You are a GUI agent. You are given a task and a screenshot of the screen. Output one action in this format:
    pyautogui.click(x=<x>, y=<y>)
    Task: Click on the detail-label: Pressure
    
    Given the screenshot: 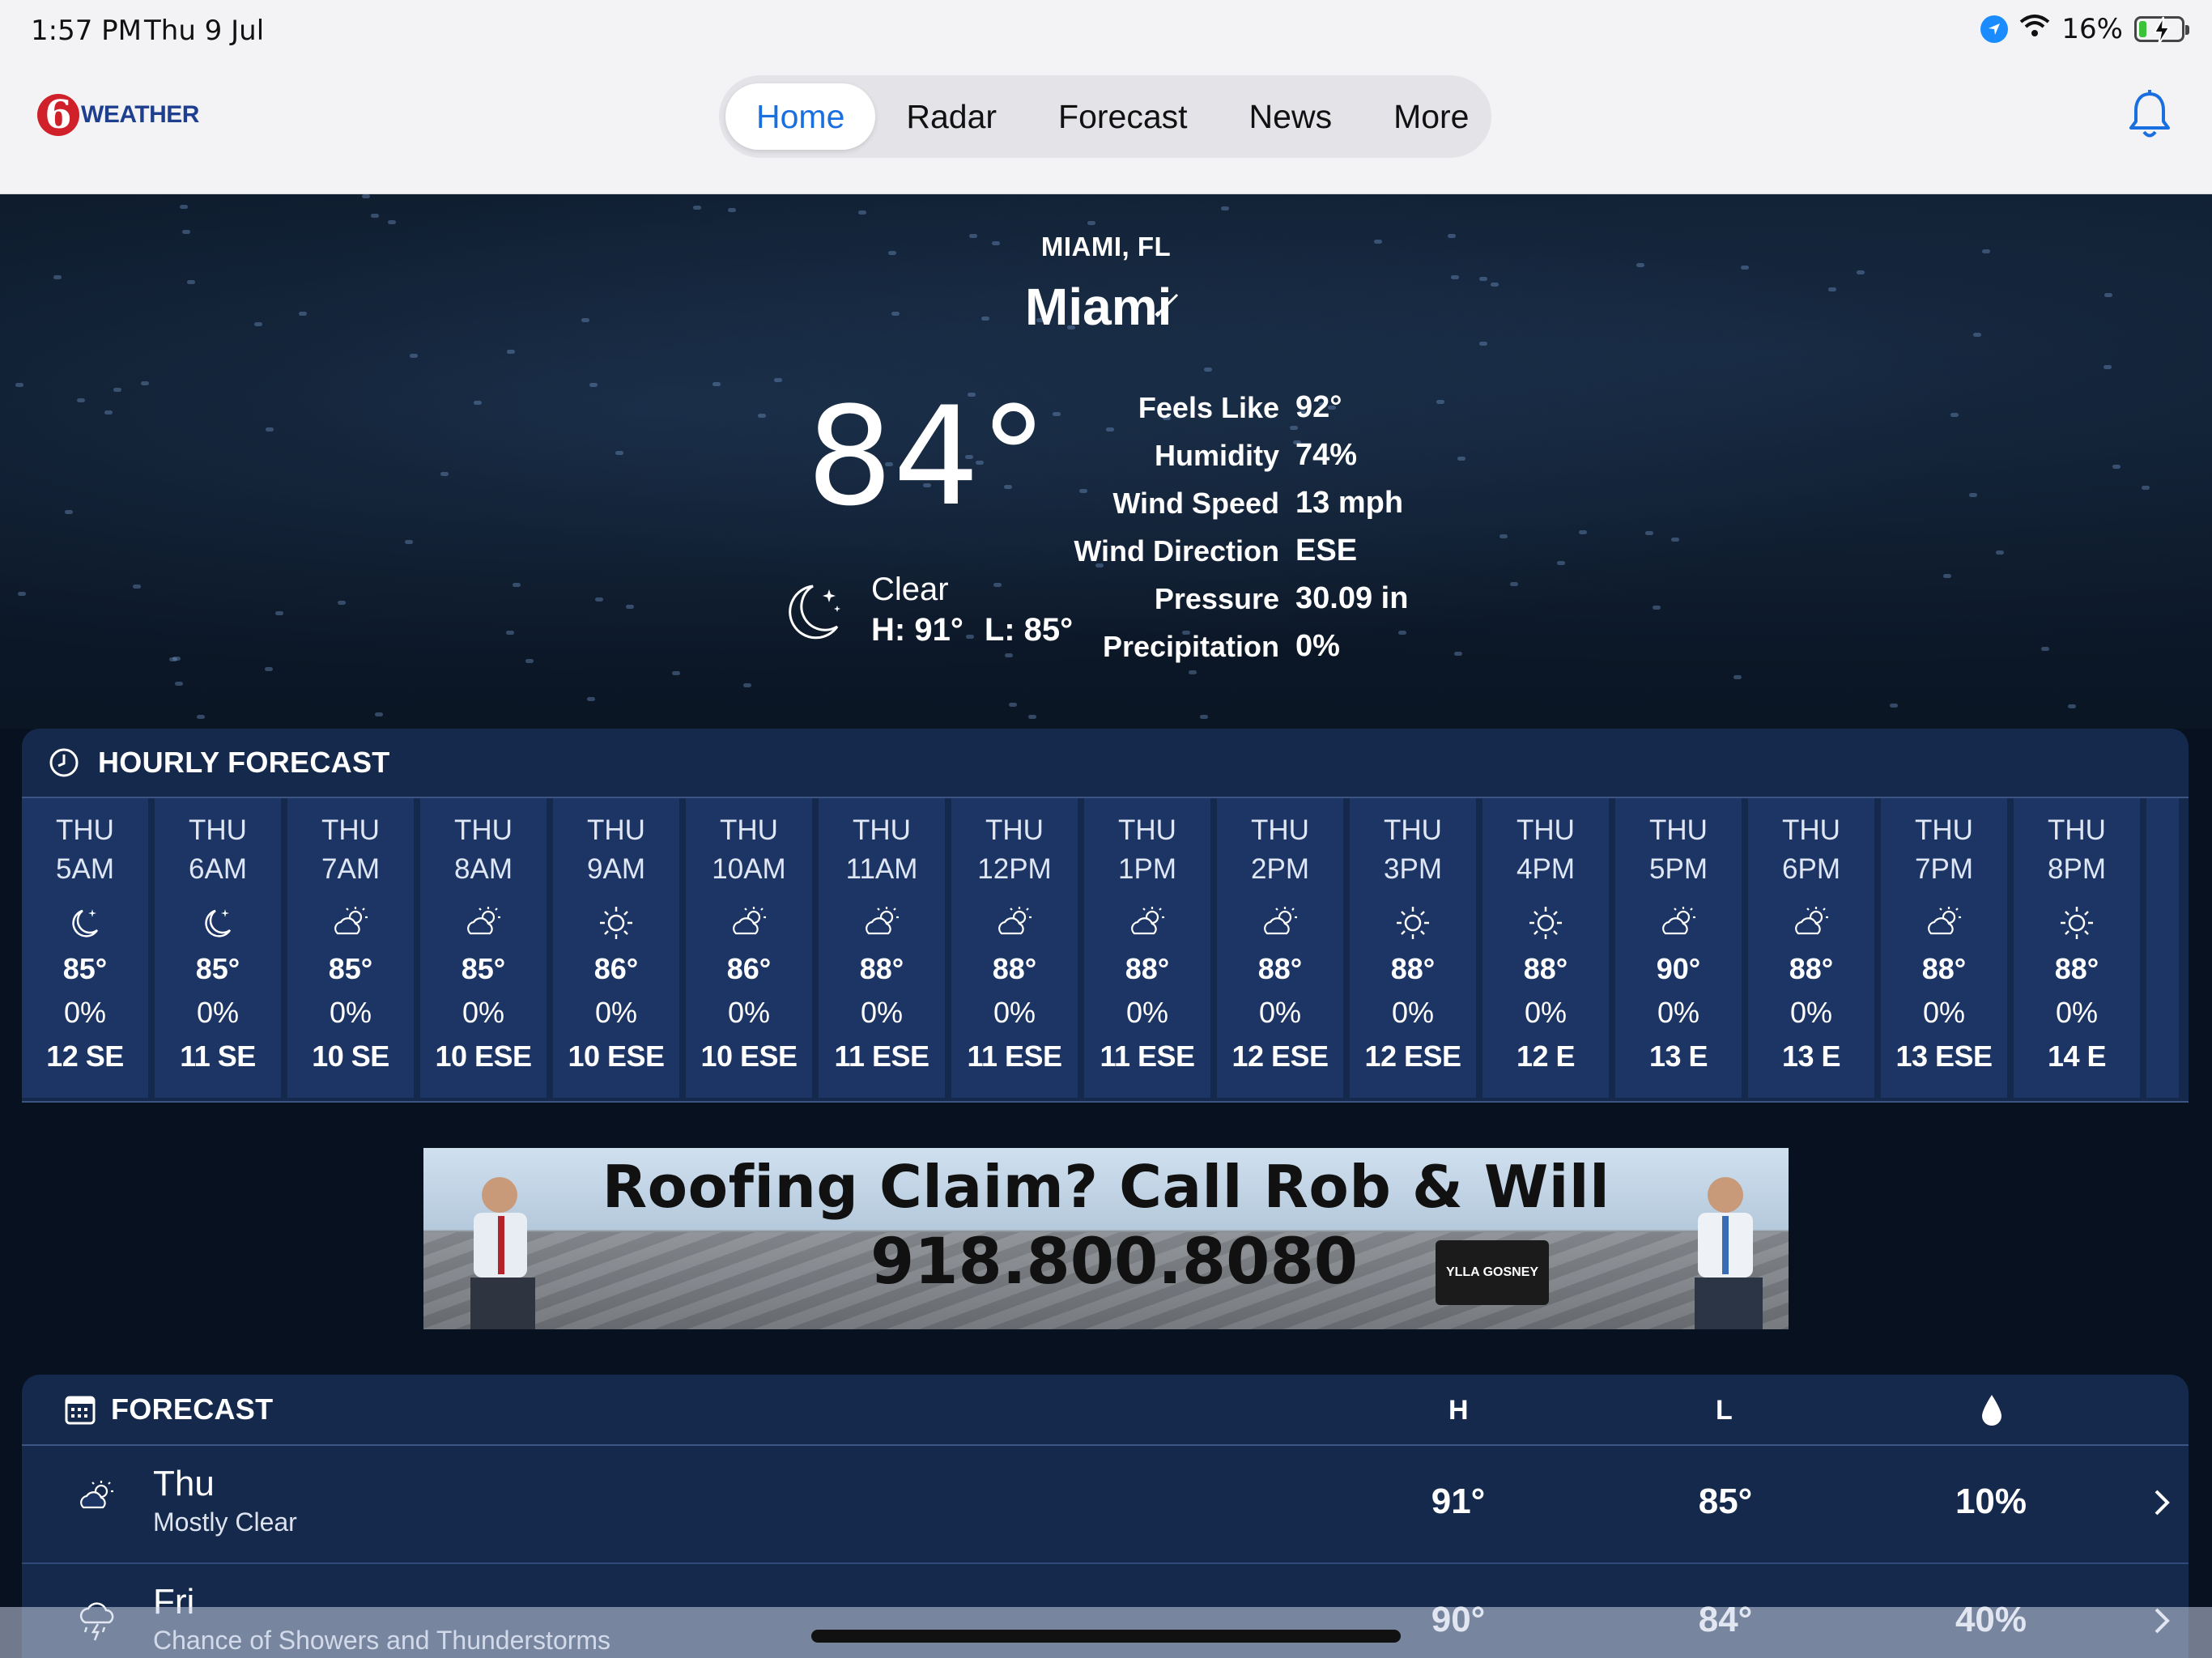 What is the action you would take?
    pyautogui.click(x=1216, y=598)
    